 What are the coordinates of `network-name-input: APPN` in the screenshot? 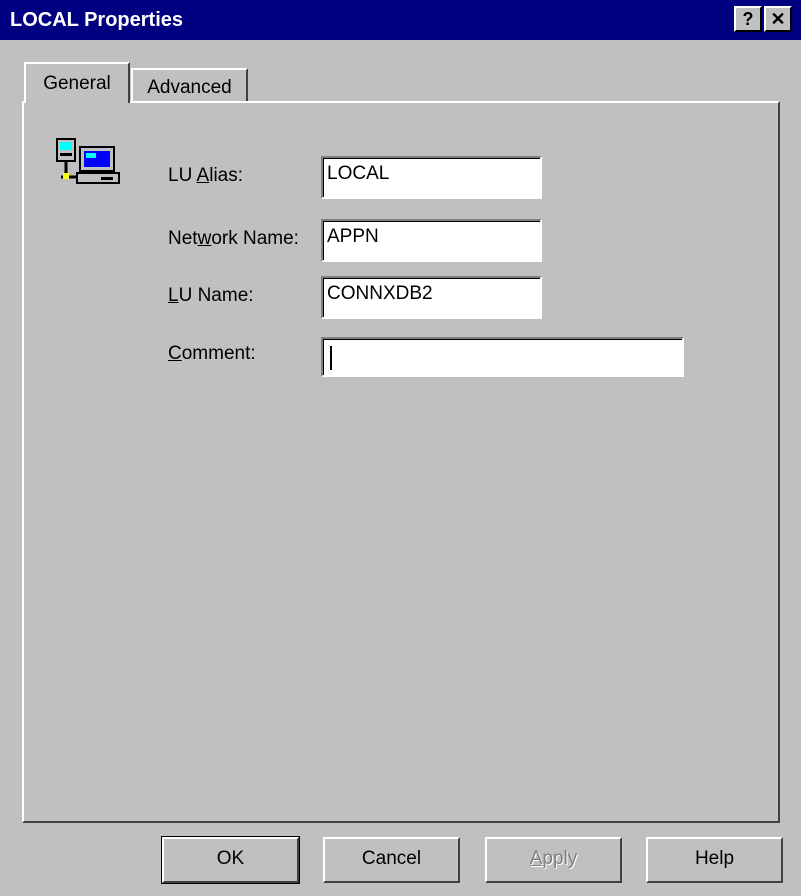 It's located at (431, 240).